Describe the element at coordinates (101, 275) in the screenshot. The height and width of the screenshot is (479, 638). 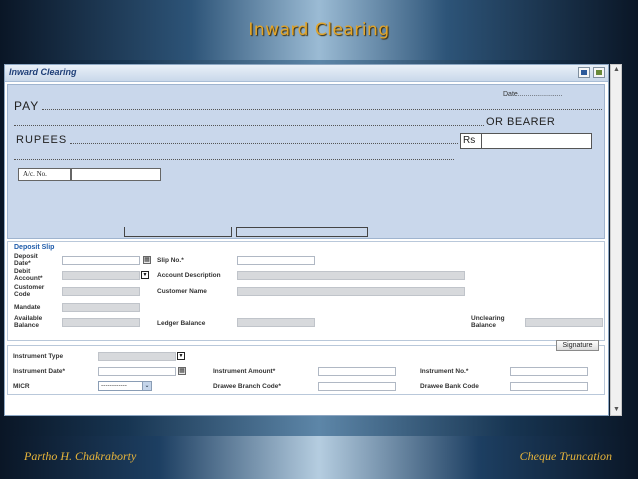
I see `debit-account-field` at that location.